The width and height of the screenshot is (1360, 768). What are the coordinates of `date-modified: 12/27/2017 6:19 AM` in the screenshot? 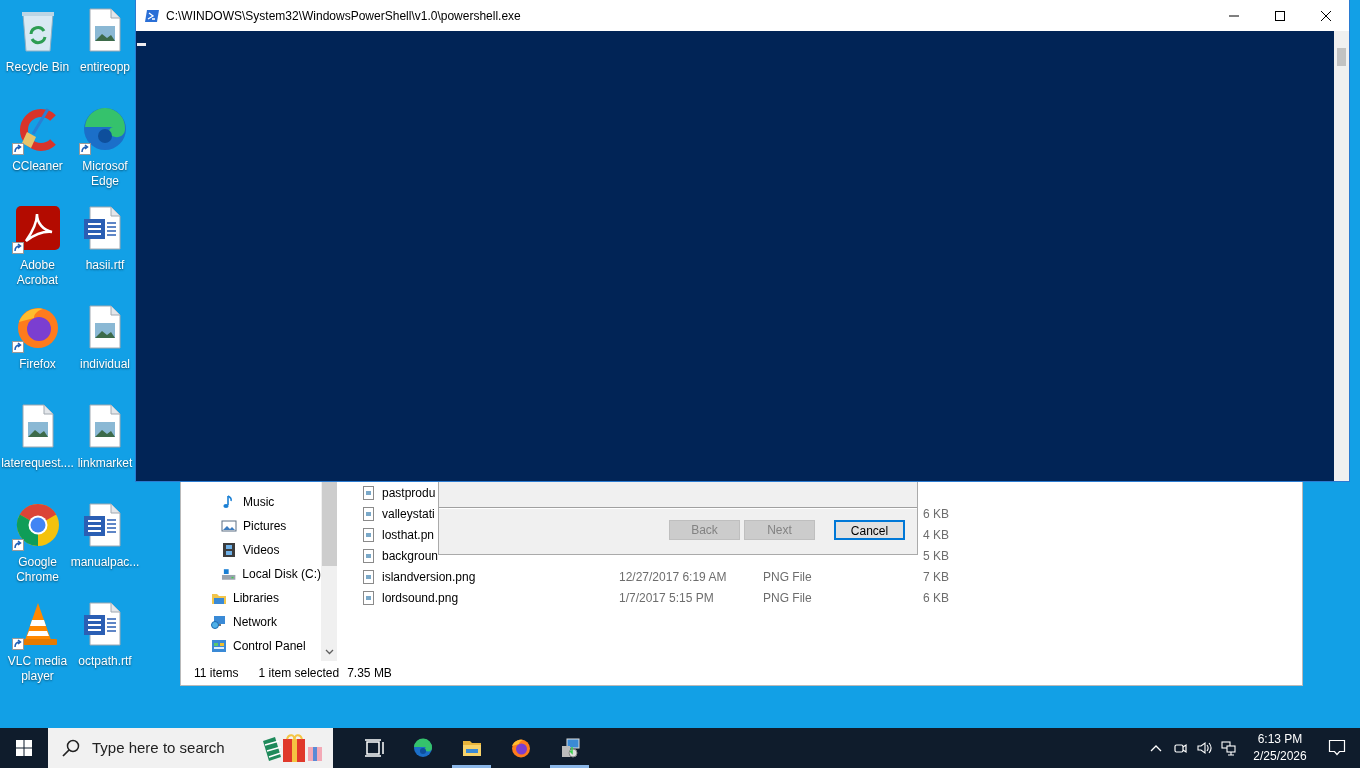 It's located at (673, 576).